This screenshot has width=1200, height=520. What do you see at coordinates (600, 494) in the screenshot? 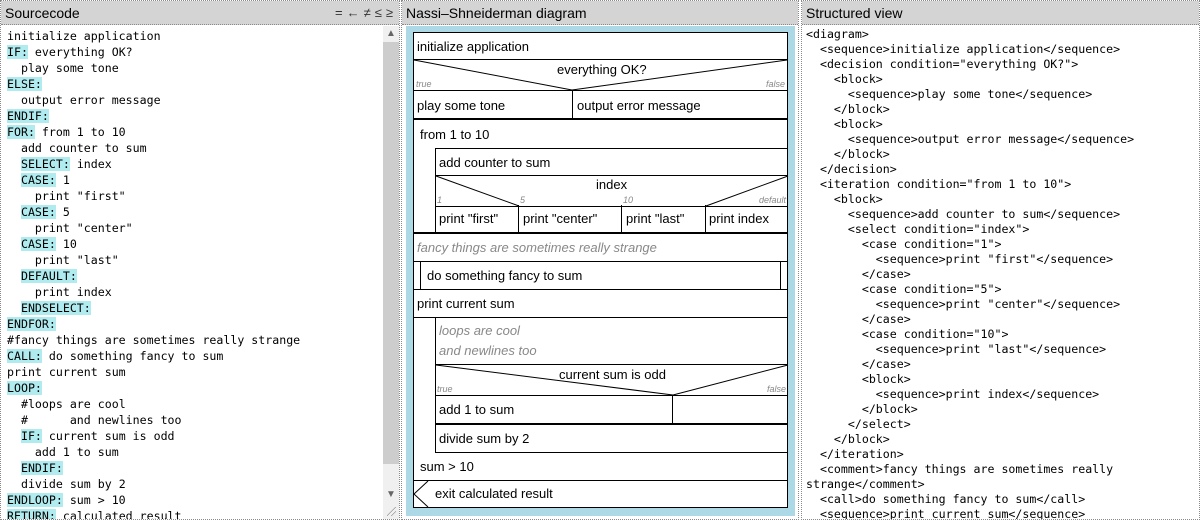
I see `nsd-return: exit calculated result` at bounding box center [600, 494].